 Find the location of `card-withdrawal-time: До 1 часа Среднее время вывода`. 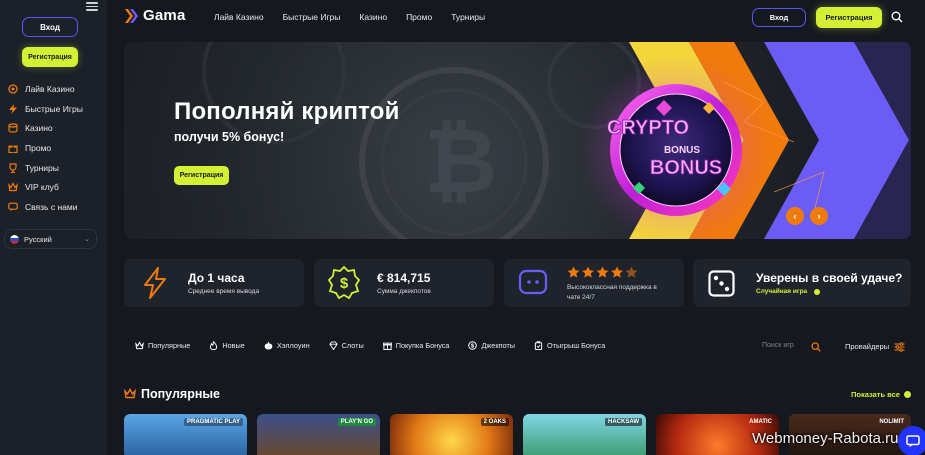

card-withdrawal-time: До 1 часа Среднее время вывода is located at coordinates (214, 283).